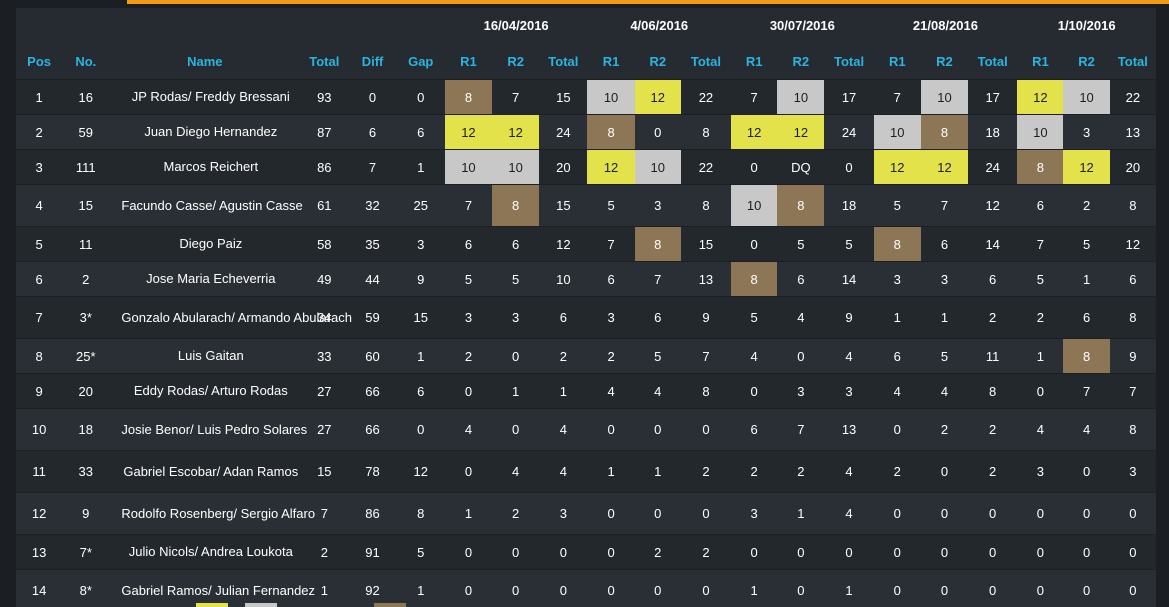 The width and height of the screenshot is (1169, 607). Describe the element at coordinates (754, 429) in the screenshot. I see `event-3-r1-cell: 6` at that location.